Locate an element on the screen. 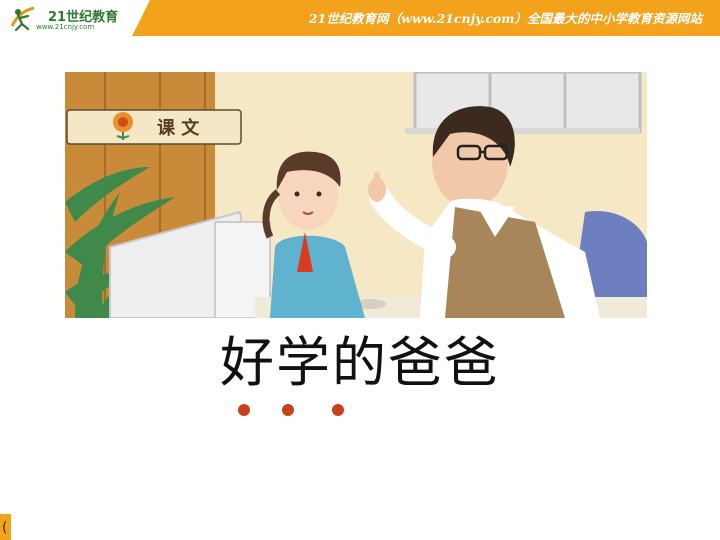 Image resolution: width=720 pixels, height=540 pixels. decorative-dots is located at coordinates (293, 412).